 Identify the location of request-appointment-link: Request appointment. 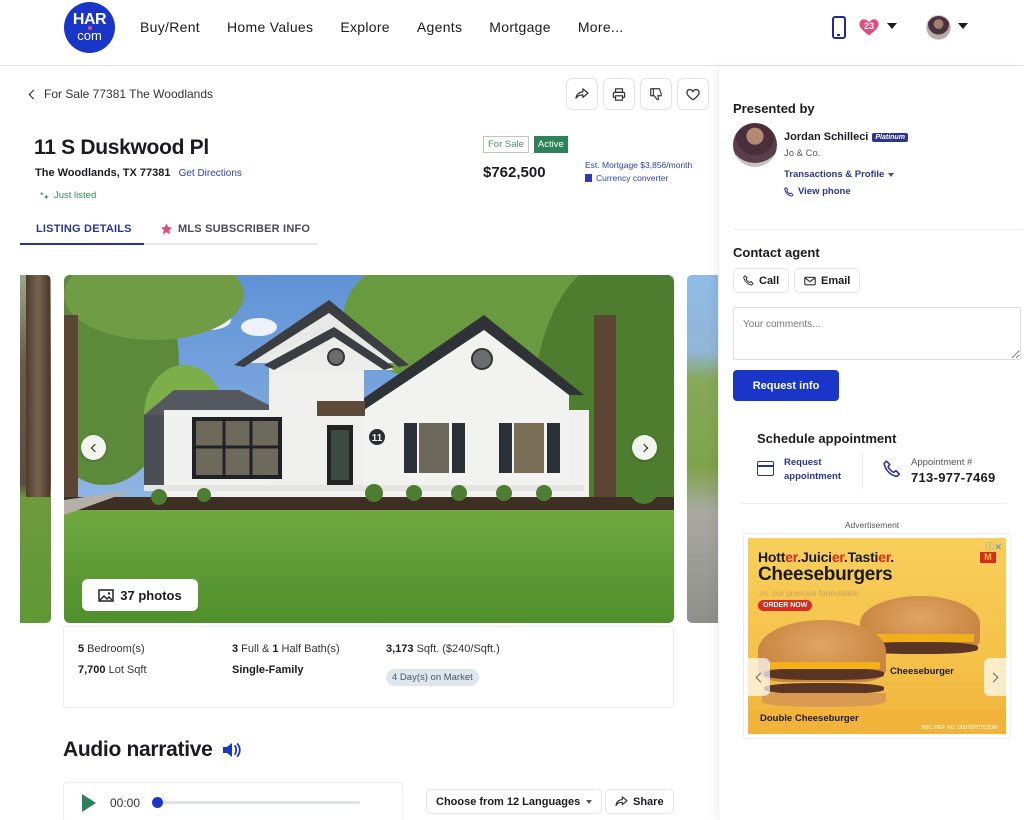
(812, 470).